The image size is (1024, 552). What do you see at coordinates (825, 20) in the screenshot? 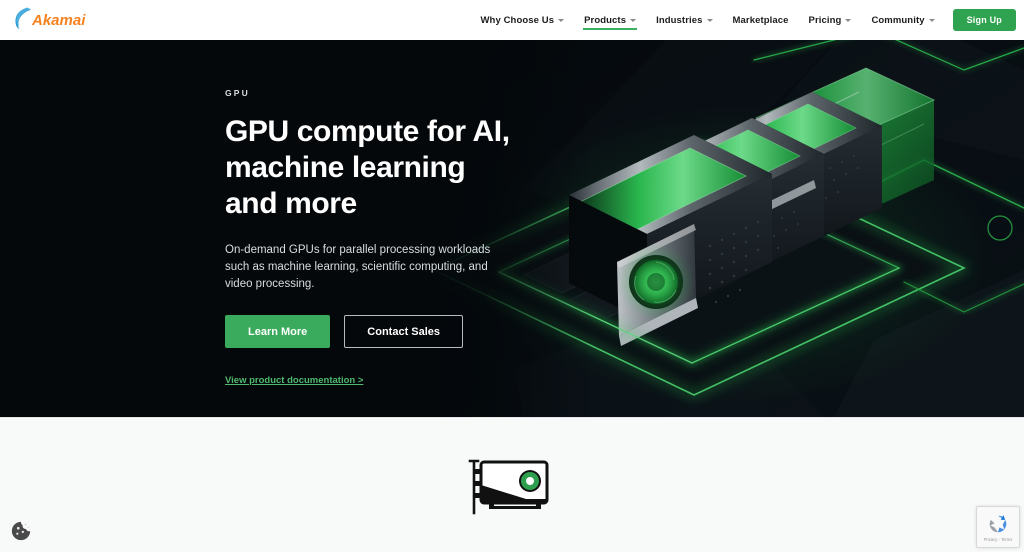
I see `nav-label: Pricing` at bounding box center [825, 20].